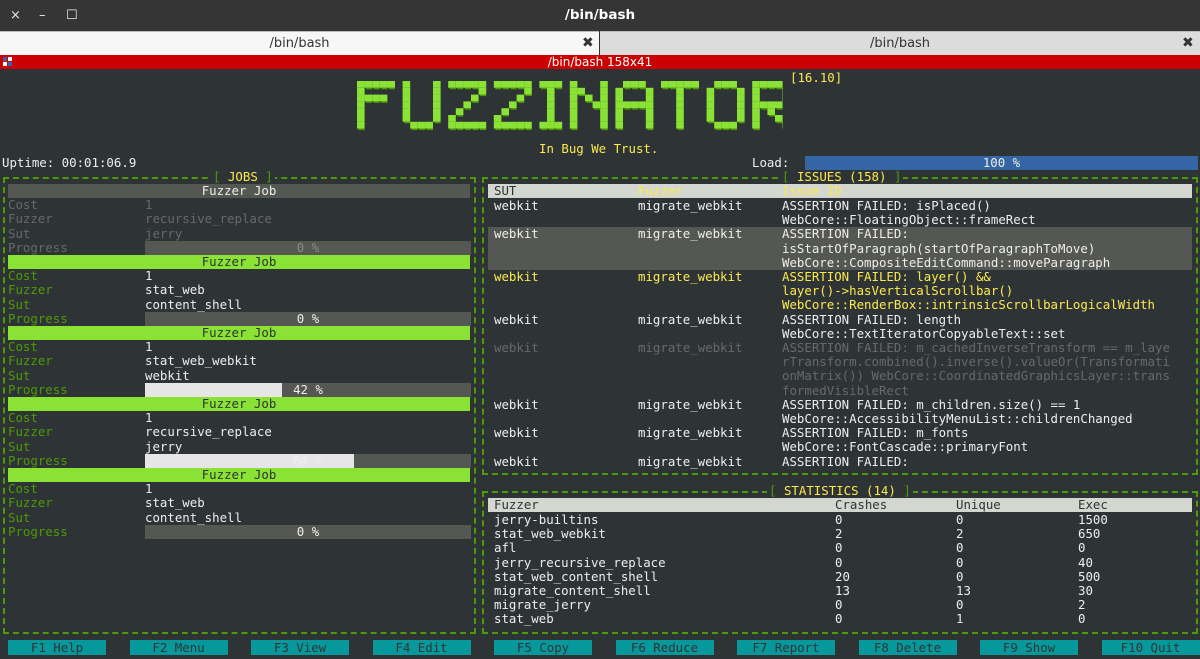 This screenshot has height=659, width=1200. What do you see at coordinates (897, 290) in the screenshot?
I see `issue-id-line: layer()->hasVerticalScrollbar()` at bounding box center [897, 290].